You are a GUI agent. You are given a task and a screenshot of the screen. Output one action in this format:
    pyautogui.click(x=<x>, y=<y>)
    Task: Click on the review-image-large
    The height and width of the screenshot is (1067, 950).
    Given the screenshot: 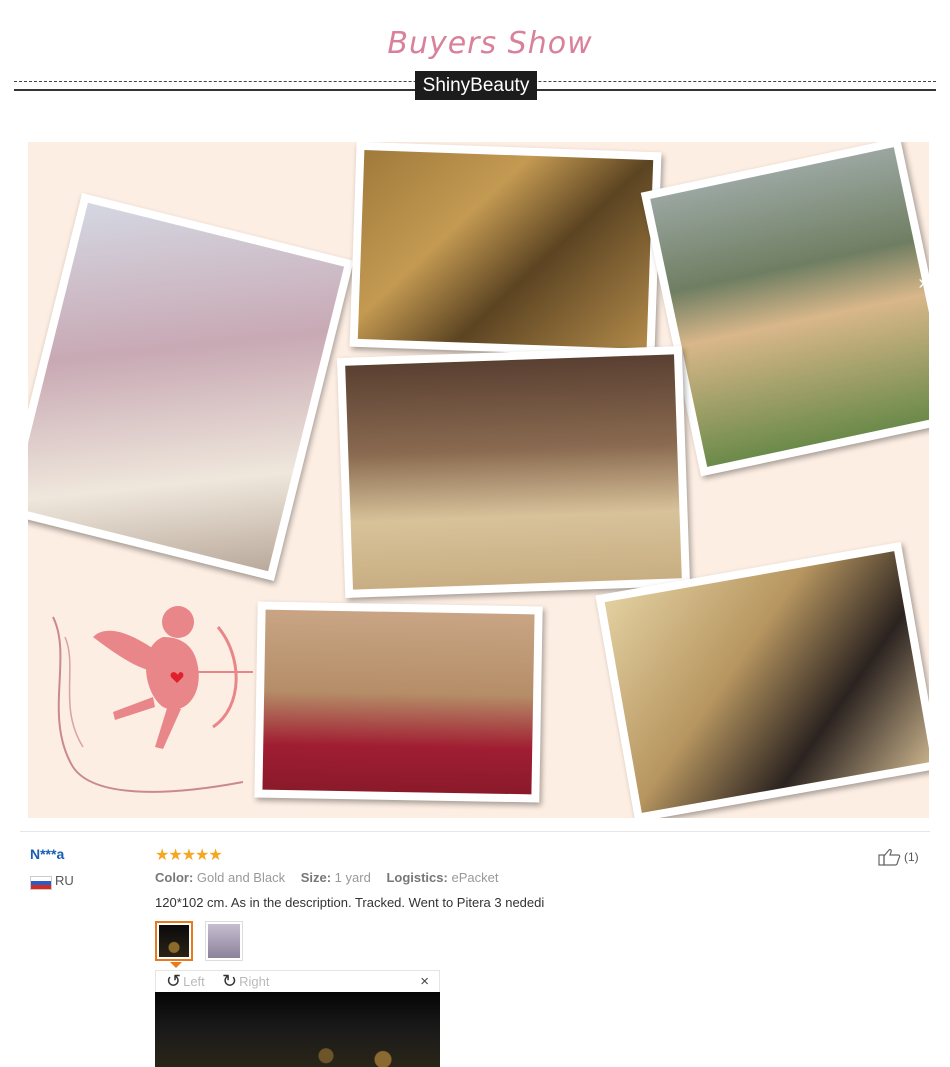 What is the action you would take?
    pyautogui.click(x=297, y=1029)
    